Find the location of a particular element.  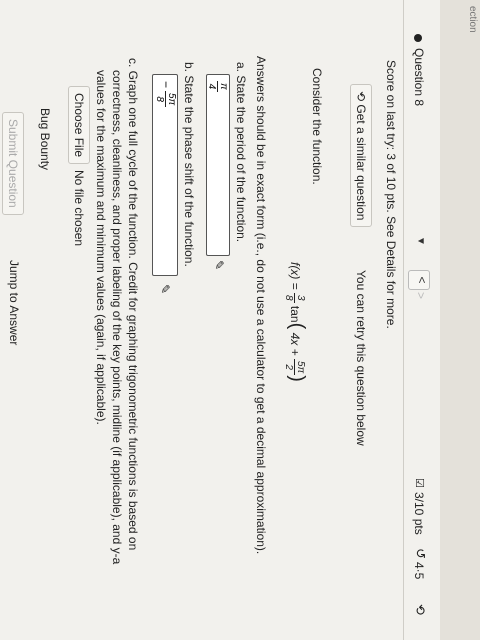

refresh-icon: ⟲ is located at coordinates (420, 609).